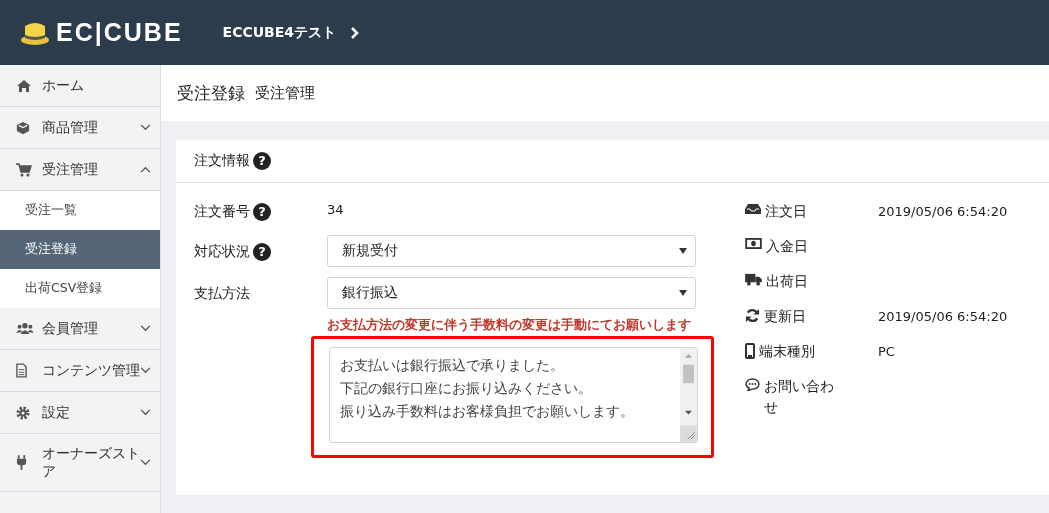 The width and height of the screenshot is (1049, 513). What do you see at coordinates (452, 365) in the screenshot?
I see `message-line: お支払いは銀行振込で承りました。` at bounding box center [452, 365].